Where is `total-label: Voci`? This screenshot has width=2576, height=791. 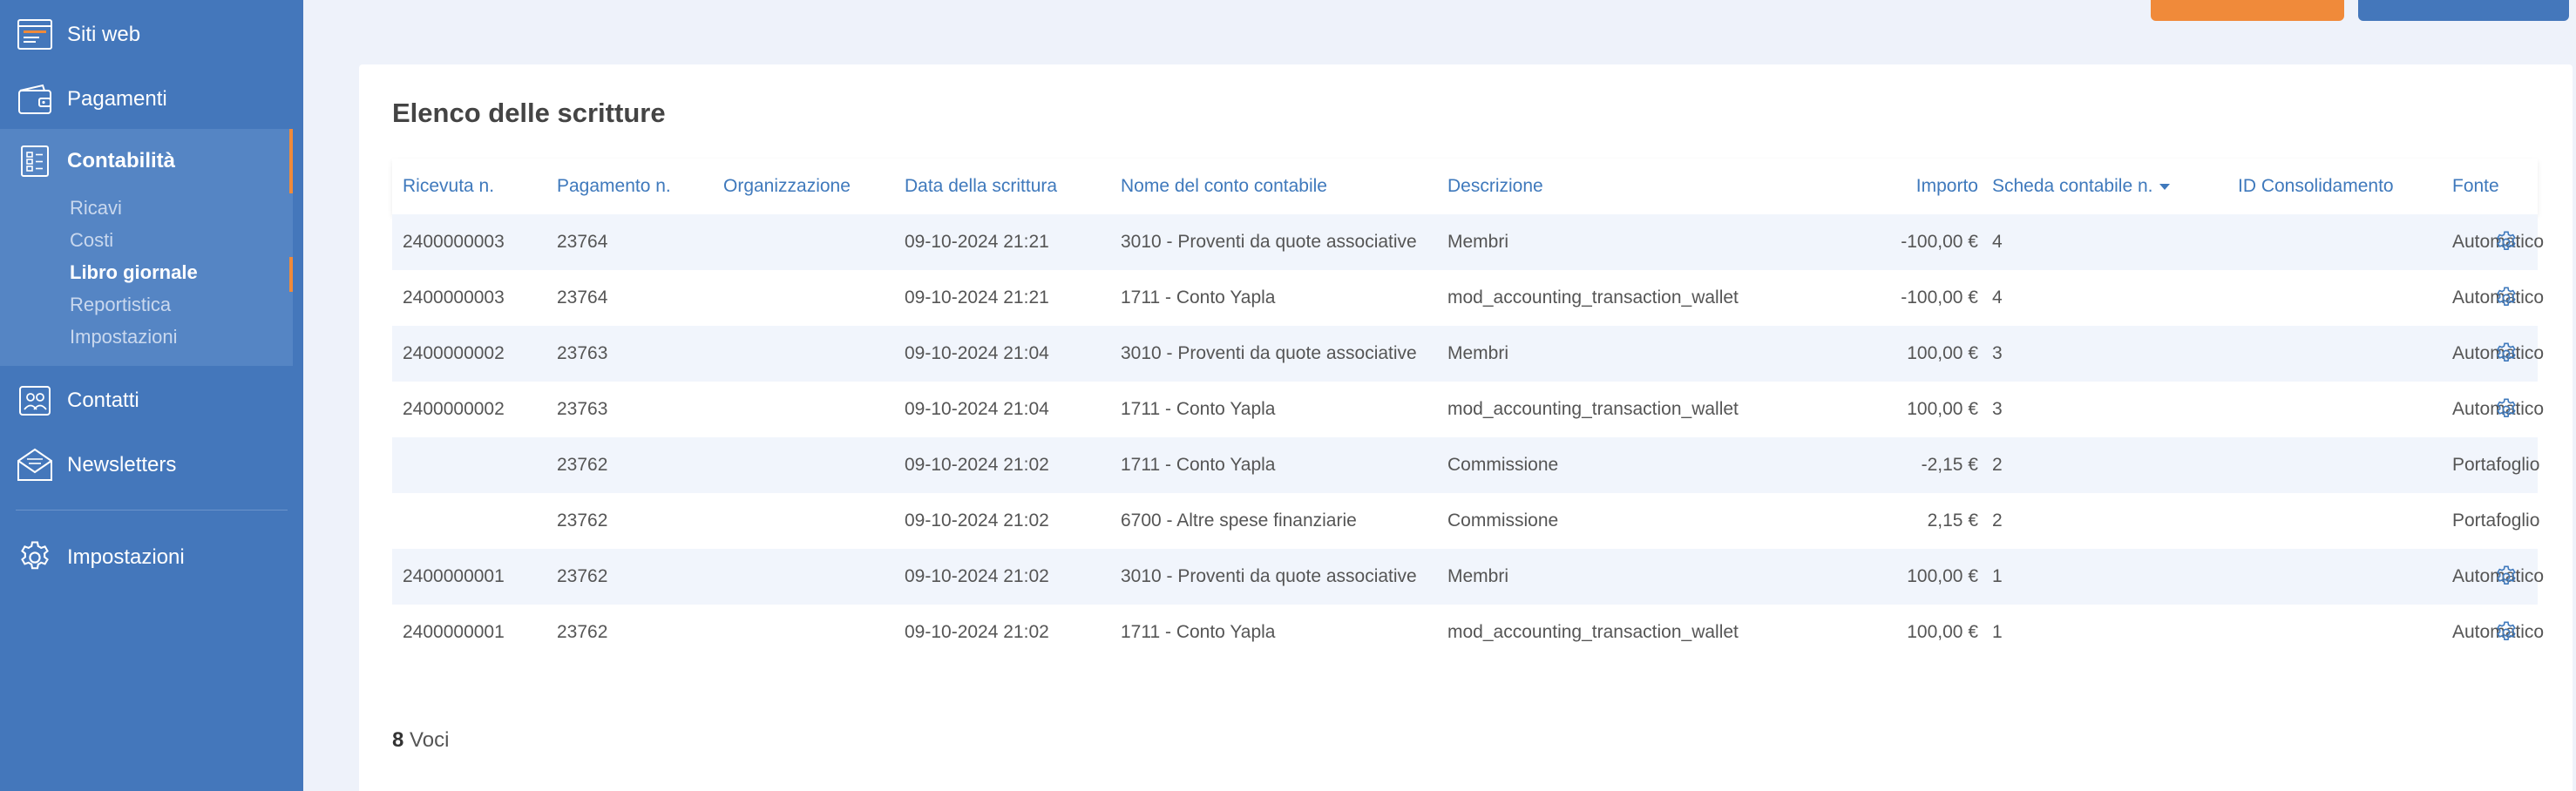 total-label: Voci is located at coordinates (430, 740).